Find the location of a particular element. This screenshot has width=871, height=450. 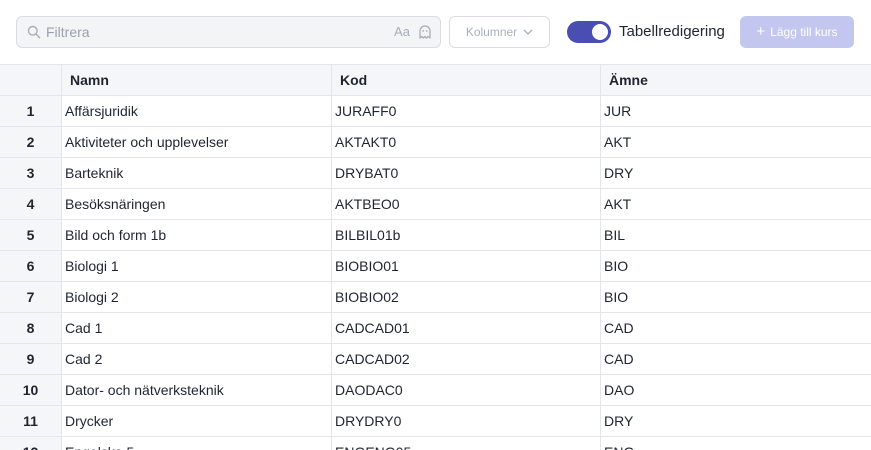

row-index-cell: 6 is located at coordinates (31, 266).